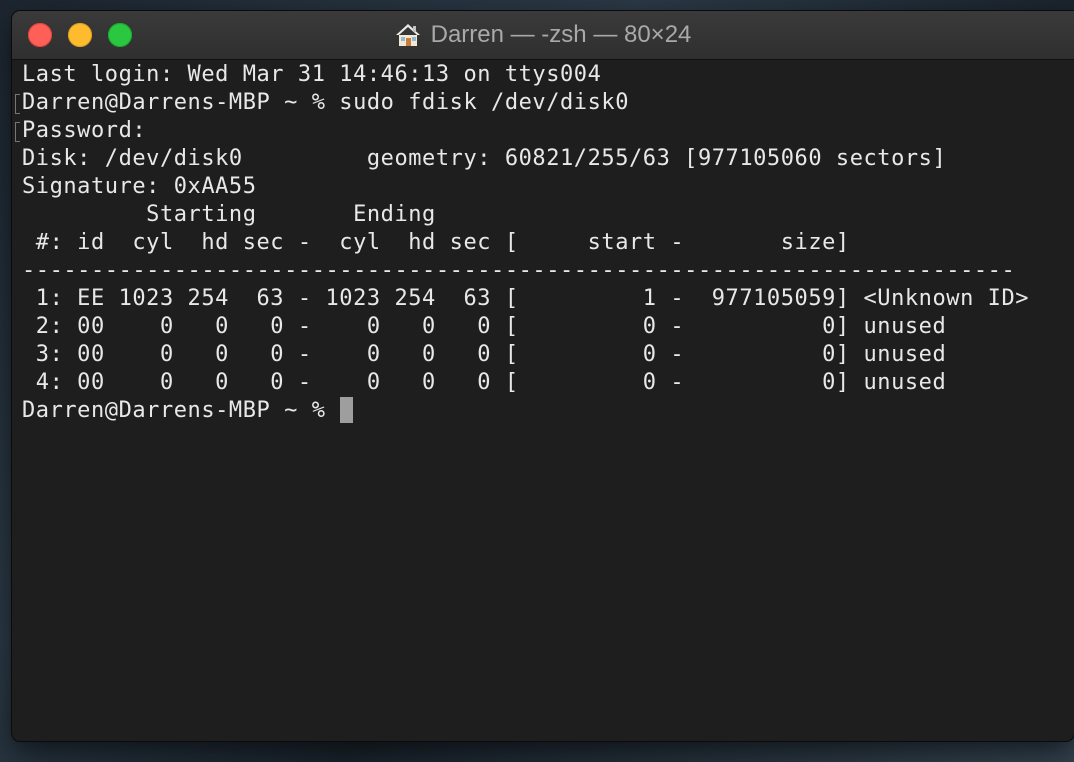 Image resolution: width=1074 pixels, height=762 pixels. I want to click on terminal-line: Signature: 0xAA55, so click(543, 187).